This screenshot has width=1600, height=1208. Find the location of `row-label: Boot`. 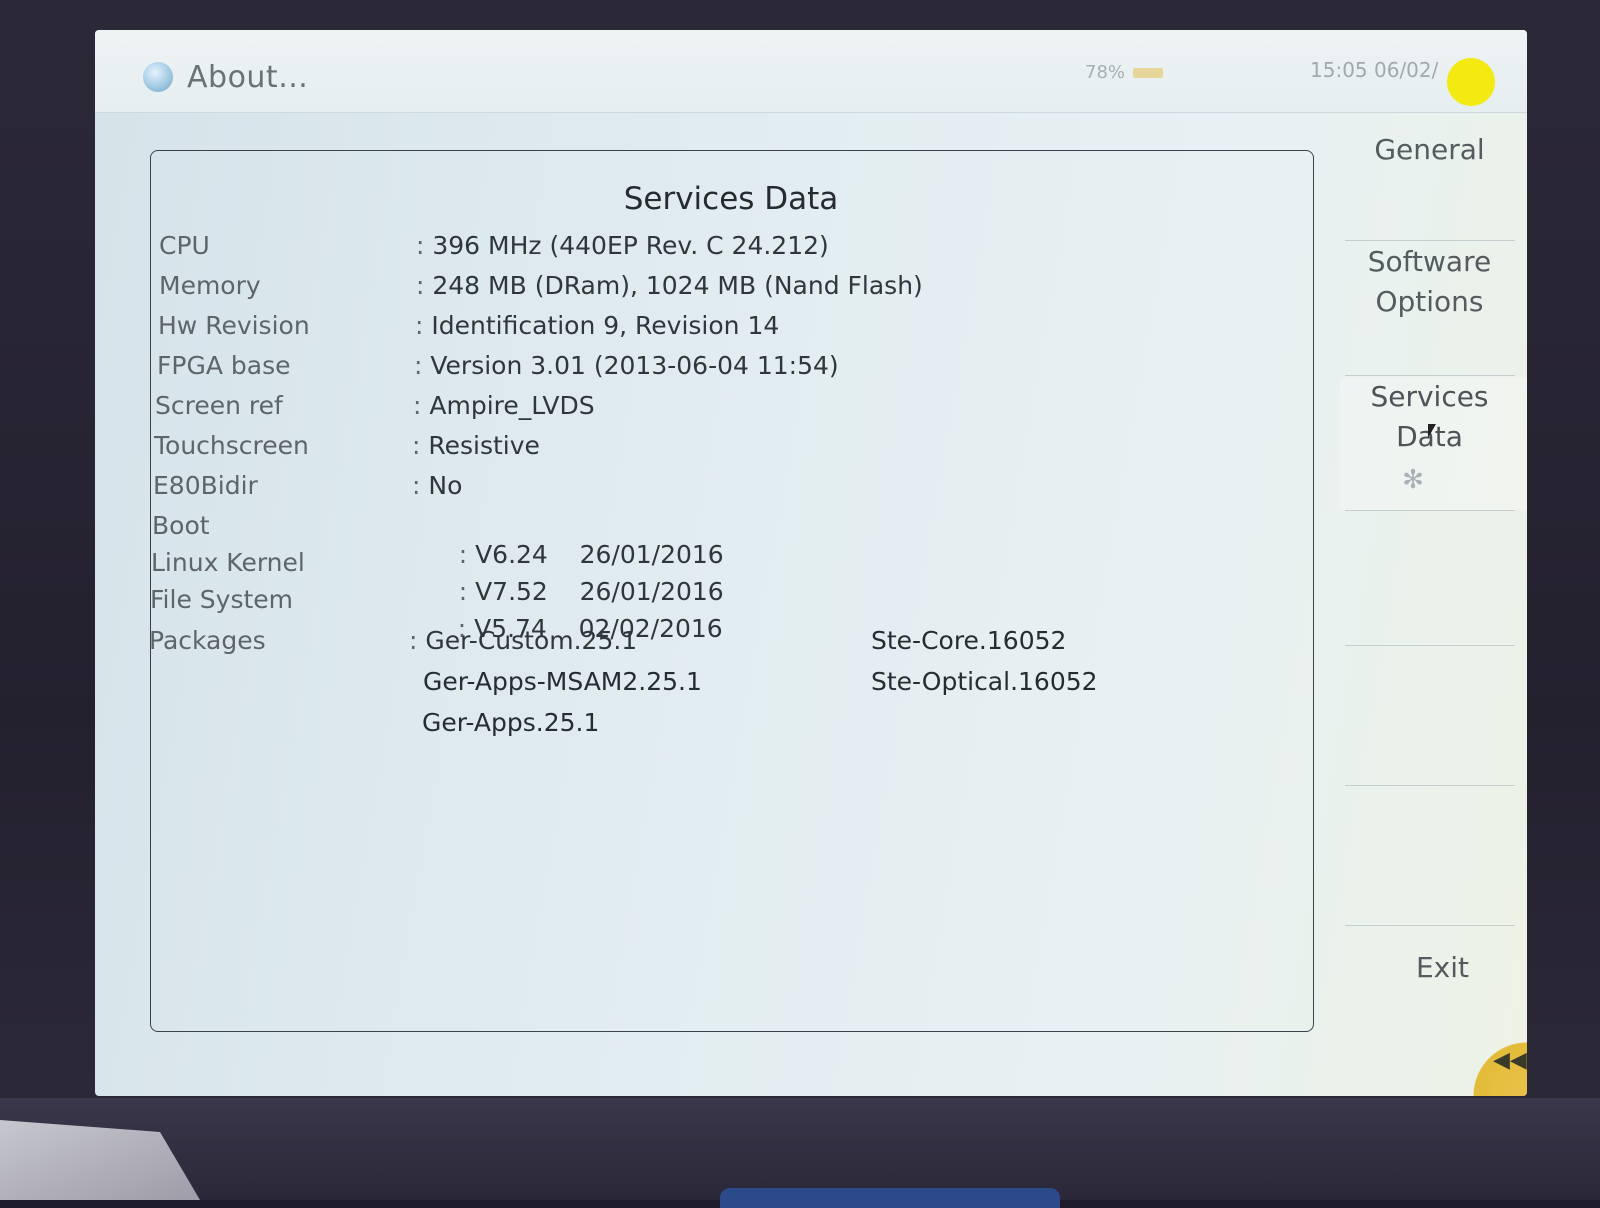

row-label: Boot is located at coordinates (181, 525).